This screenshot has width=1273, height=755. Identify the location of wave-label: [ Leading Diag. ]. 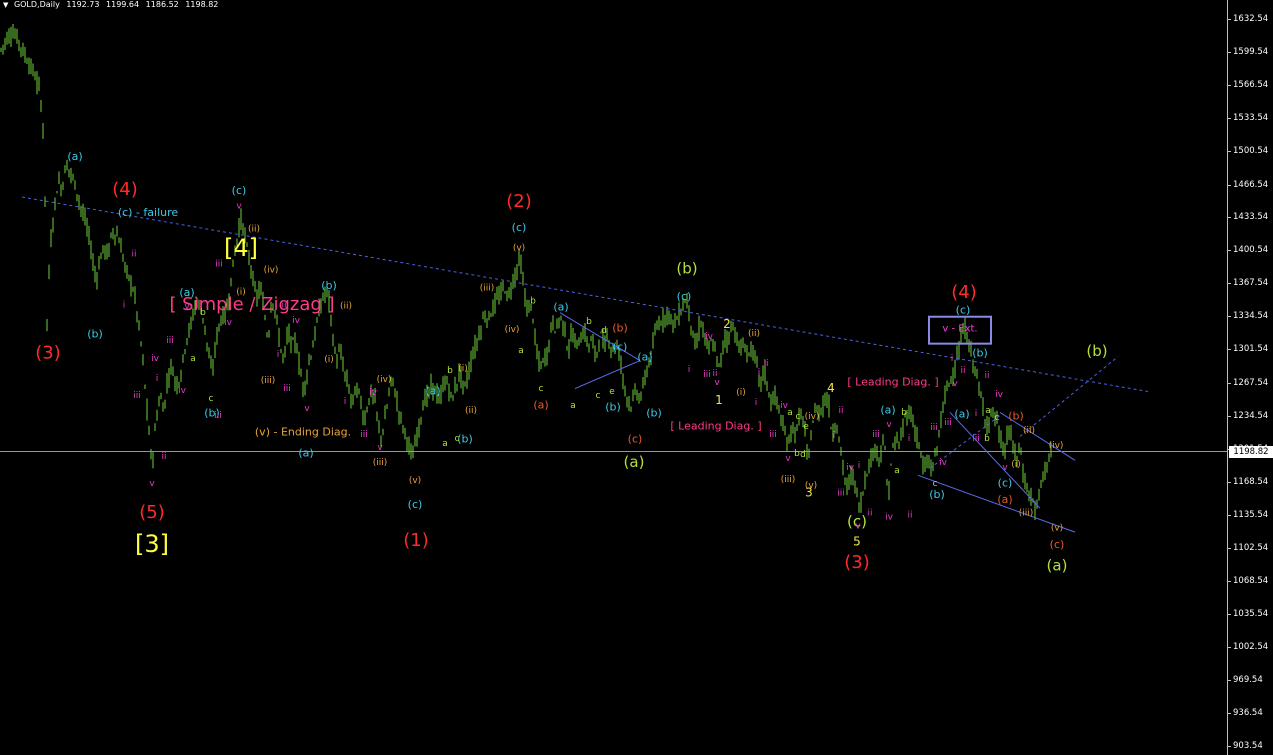
(715, 425).